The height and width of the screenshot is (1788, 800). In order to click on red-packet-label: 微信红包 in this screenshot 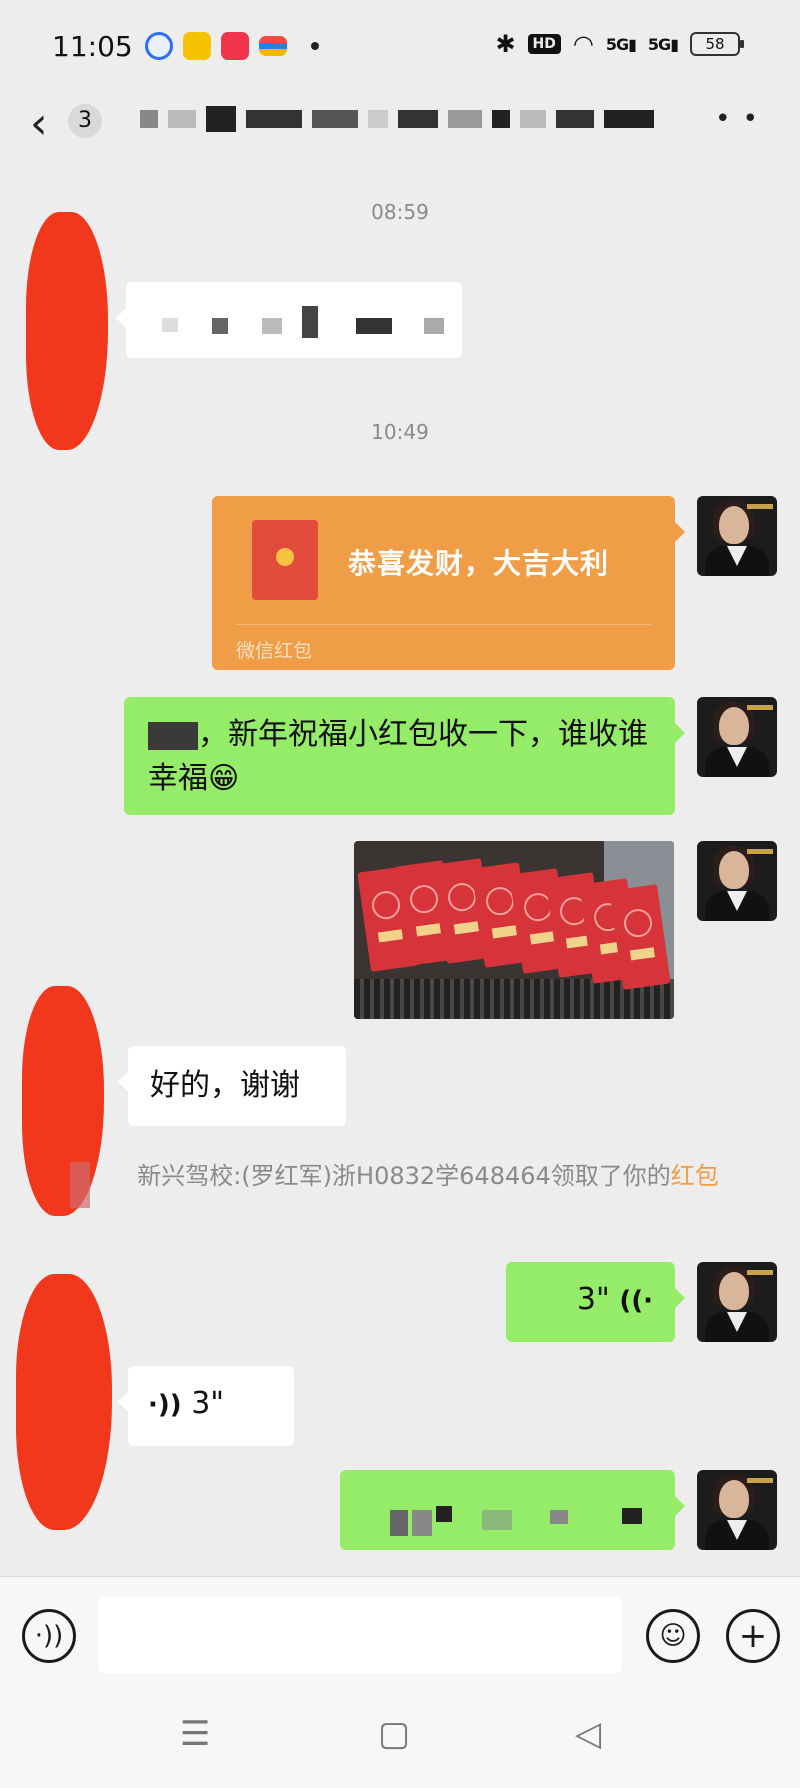, I will do `click(274, 651)`.